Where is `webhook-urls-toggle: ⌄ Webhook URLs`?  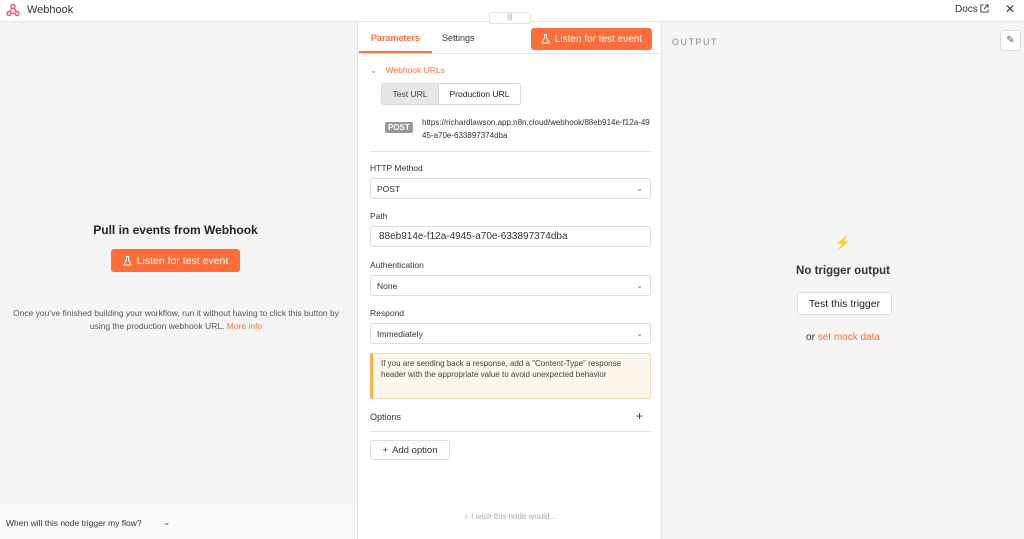
webhook-urls-toggle: ⌄ Webhook URLs is located at coordinates (407, 70).